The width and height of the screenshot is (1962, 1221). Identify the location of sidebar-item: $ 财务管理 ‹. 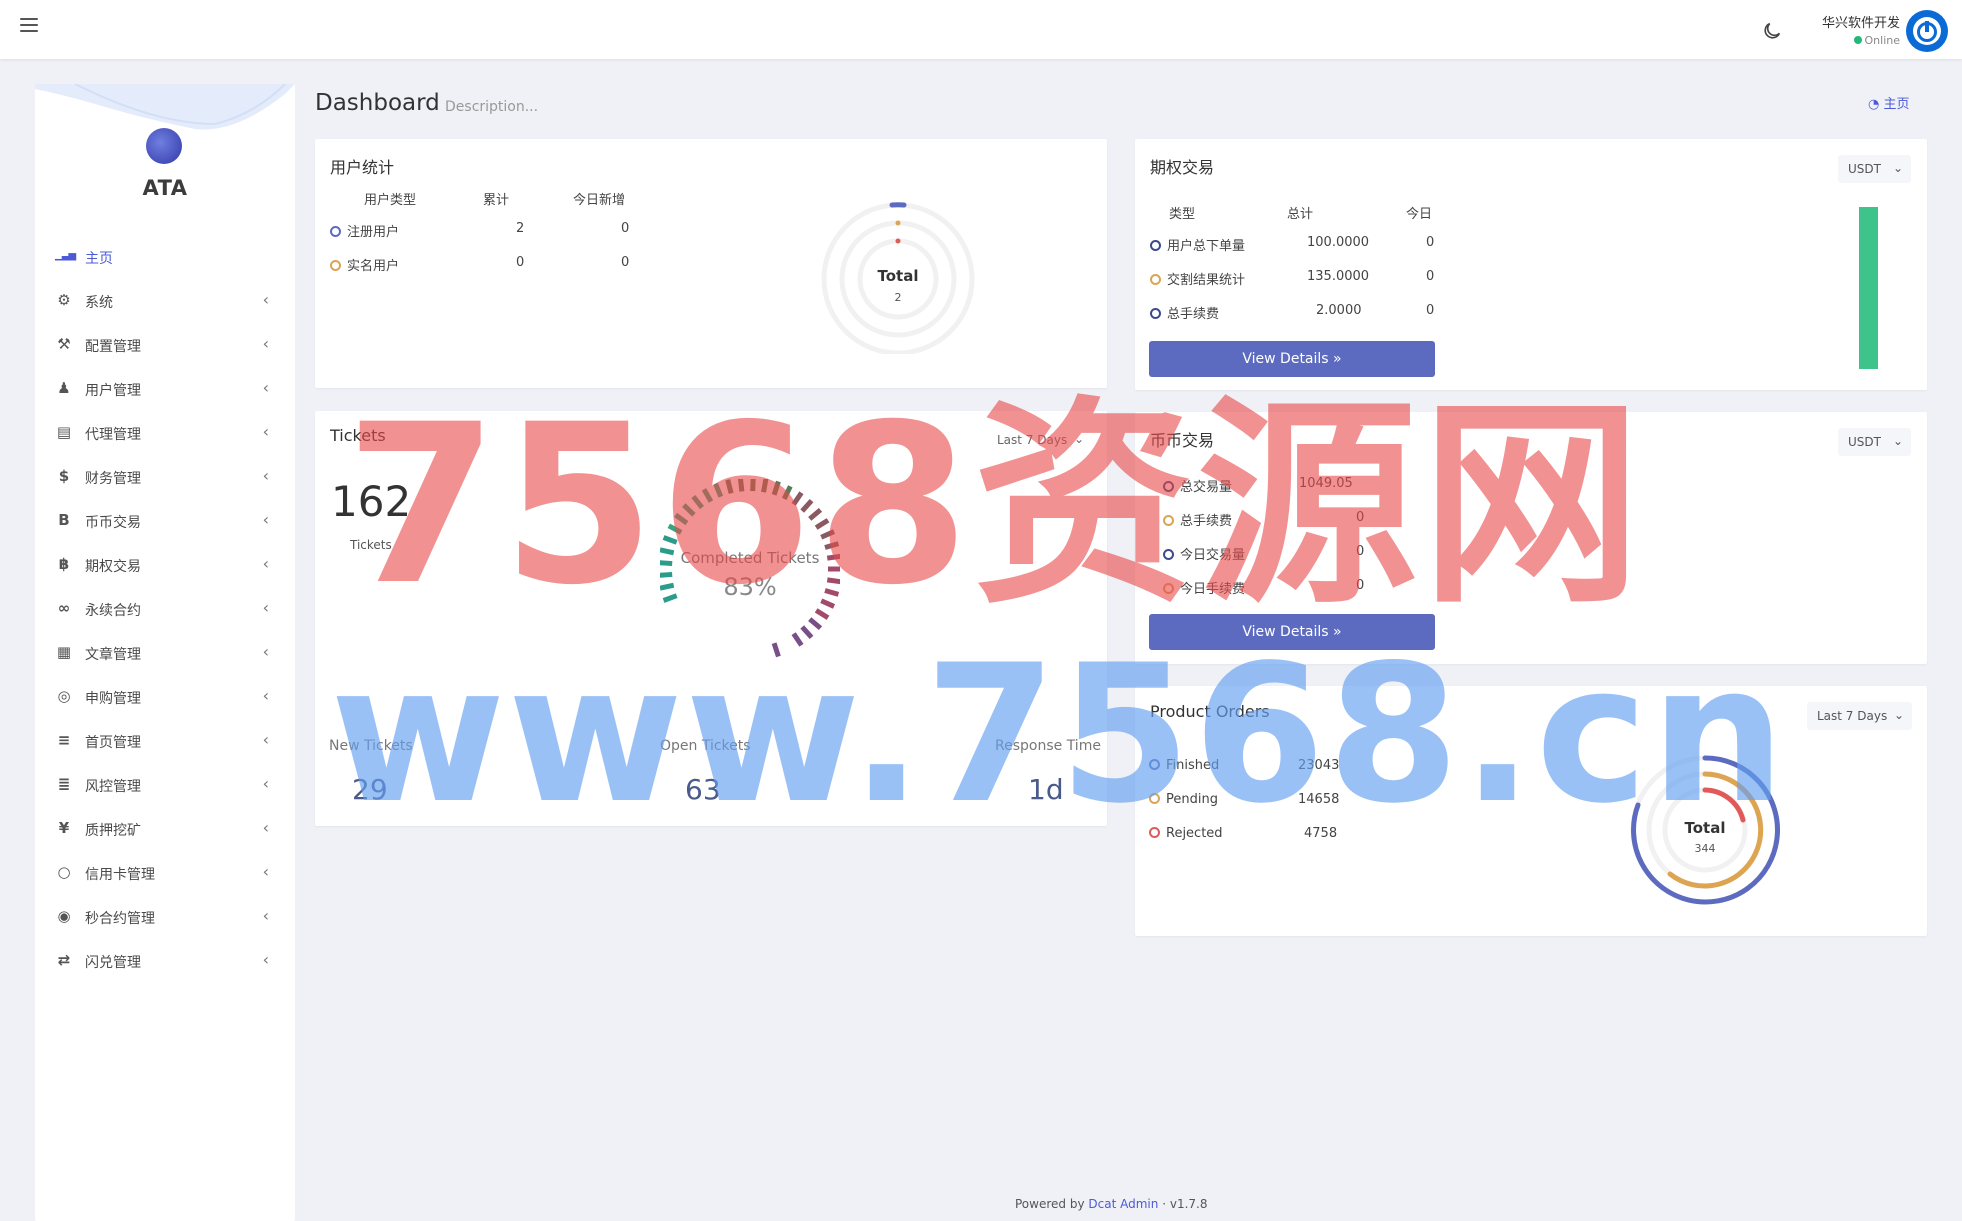
(165, 476).